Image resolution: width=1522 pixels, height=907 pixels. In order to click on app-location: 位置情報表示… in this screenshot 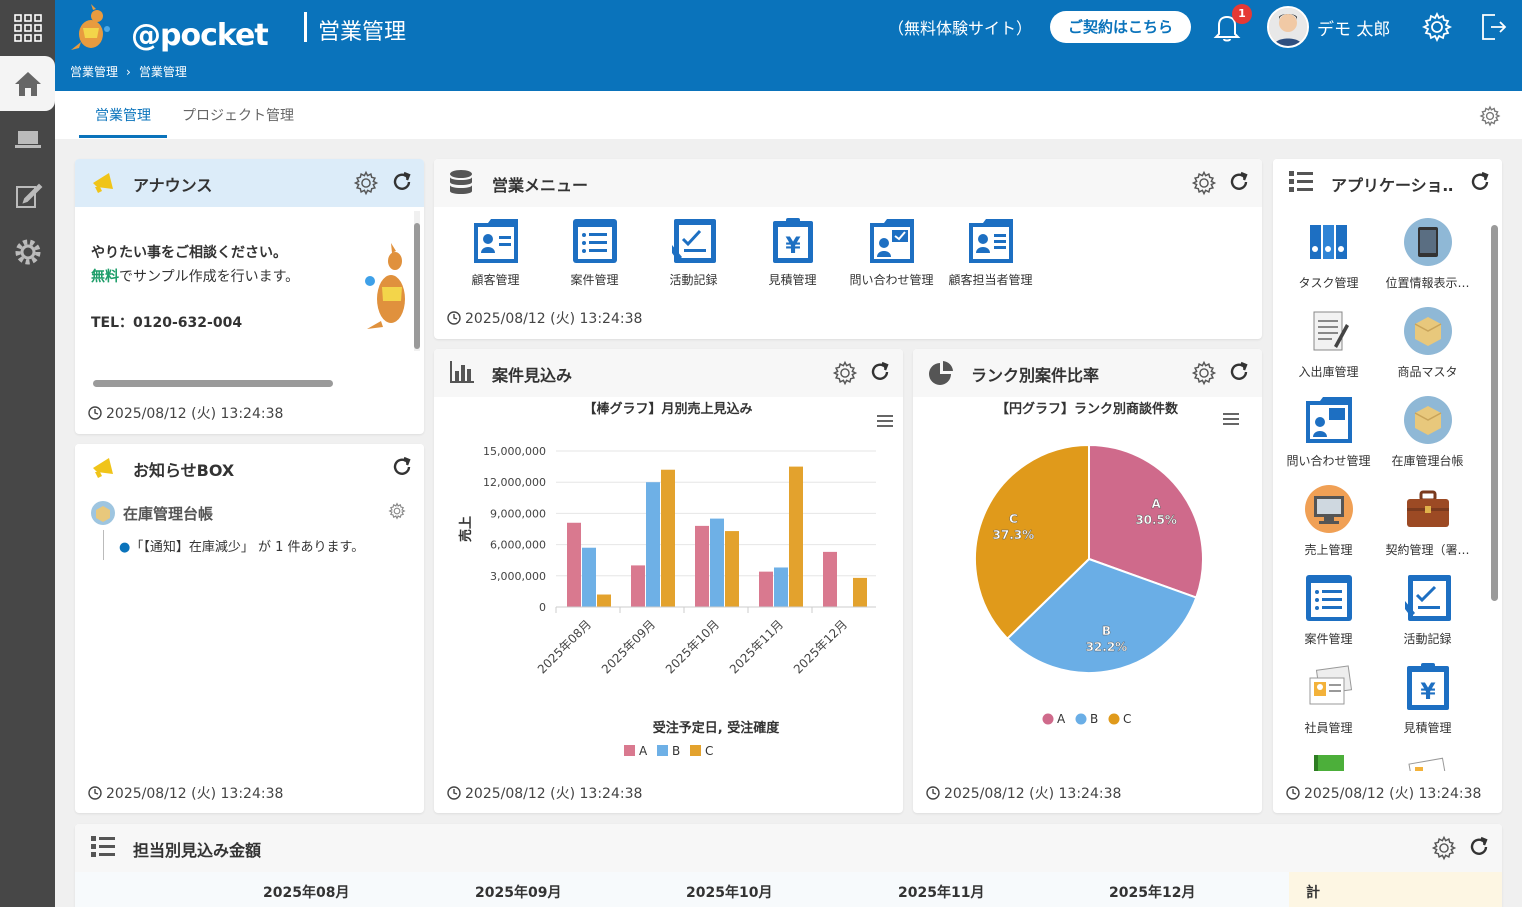, I will do `click(1427, 254)`.